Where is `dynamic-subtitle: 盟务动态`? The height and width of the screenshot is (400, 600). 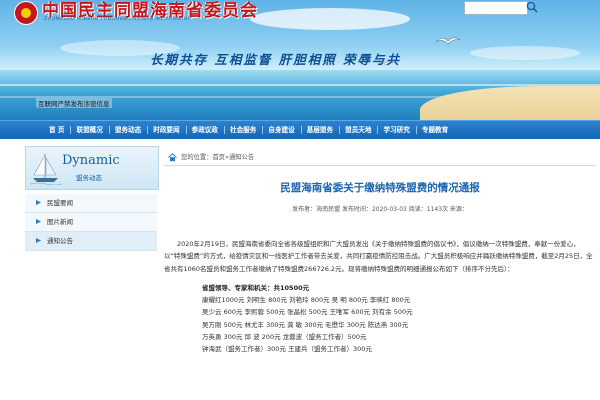
dynamic-subtitle: 盟务动态 is located at coordinates (89, 178).